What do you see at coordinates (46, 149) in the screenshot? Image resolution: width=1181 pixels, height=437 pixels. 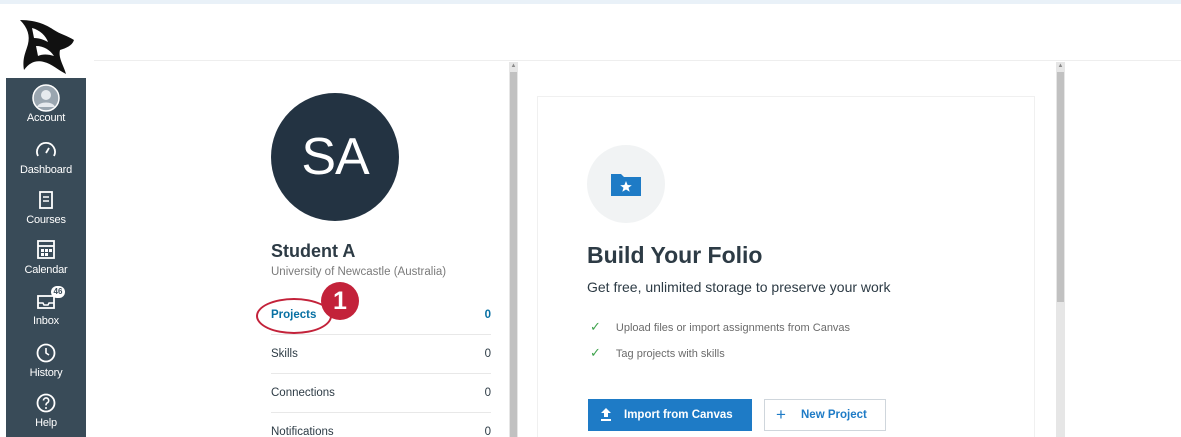 I see `dashboard-icon` at bounding box center [46, 149].